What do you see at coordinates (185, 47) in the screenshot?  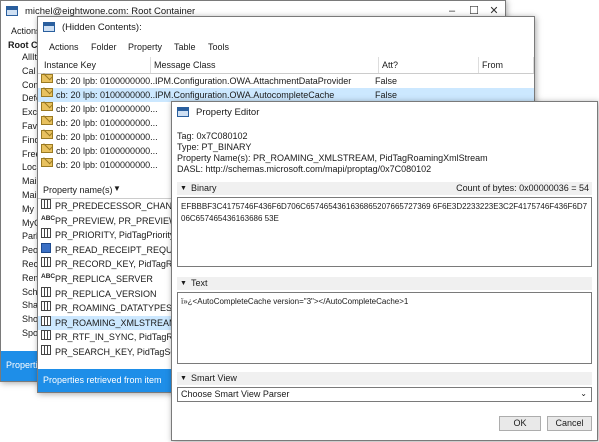 I see `menu-table: Table` at bounding box center [185, 47].